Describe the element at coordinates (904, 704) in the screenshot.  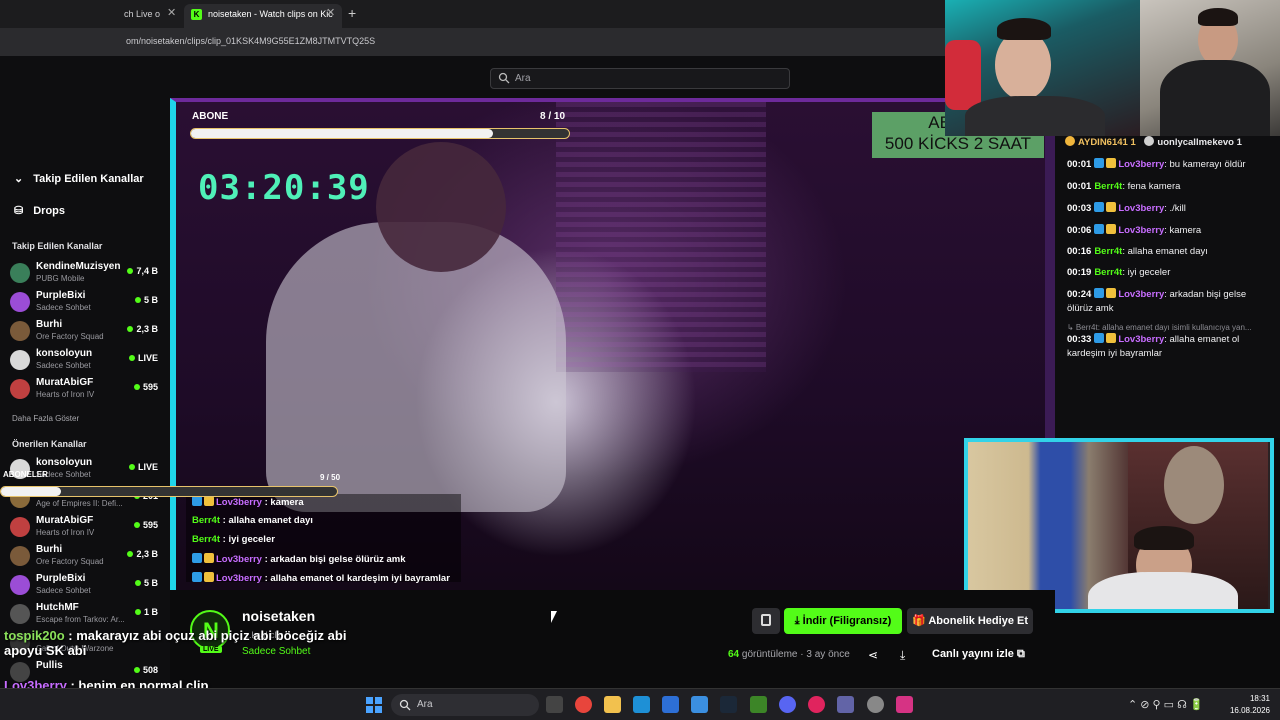
I see `instagram-icon` at that location.